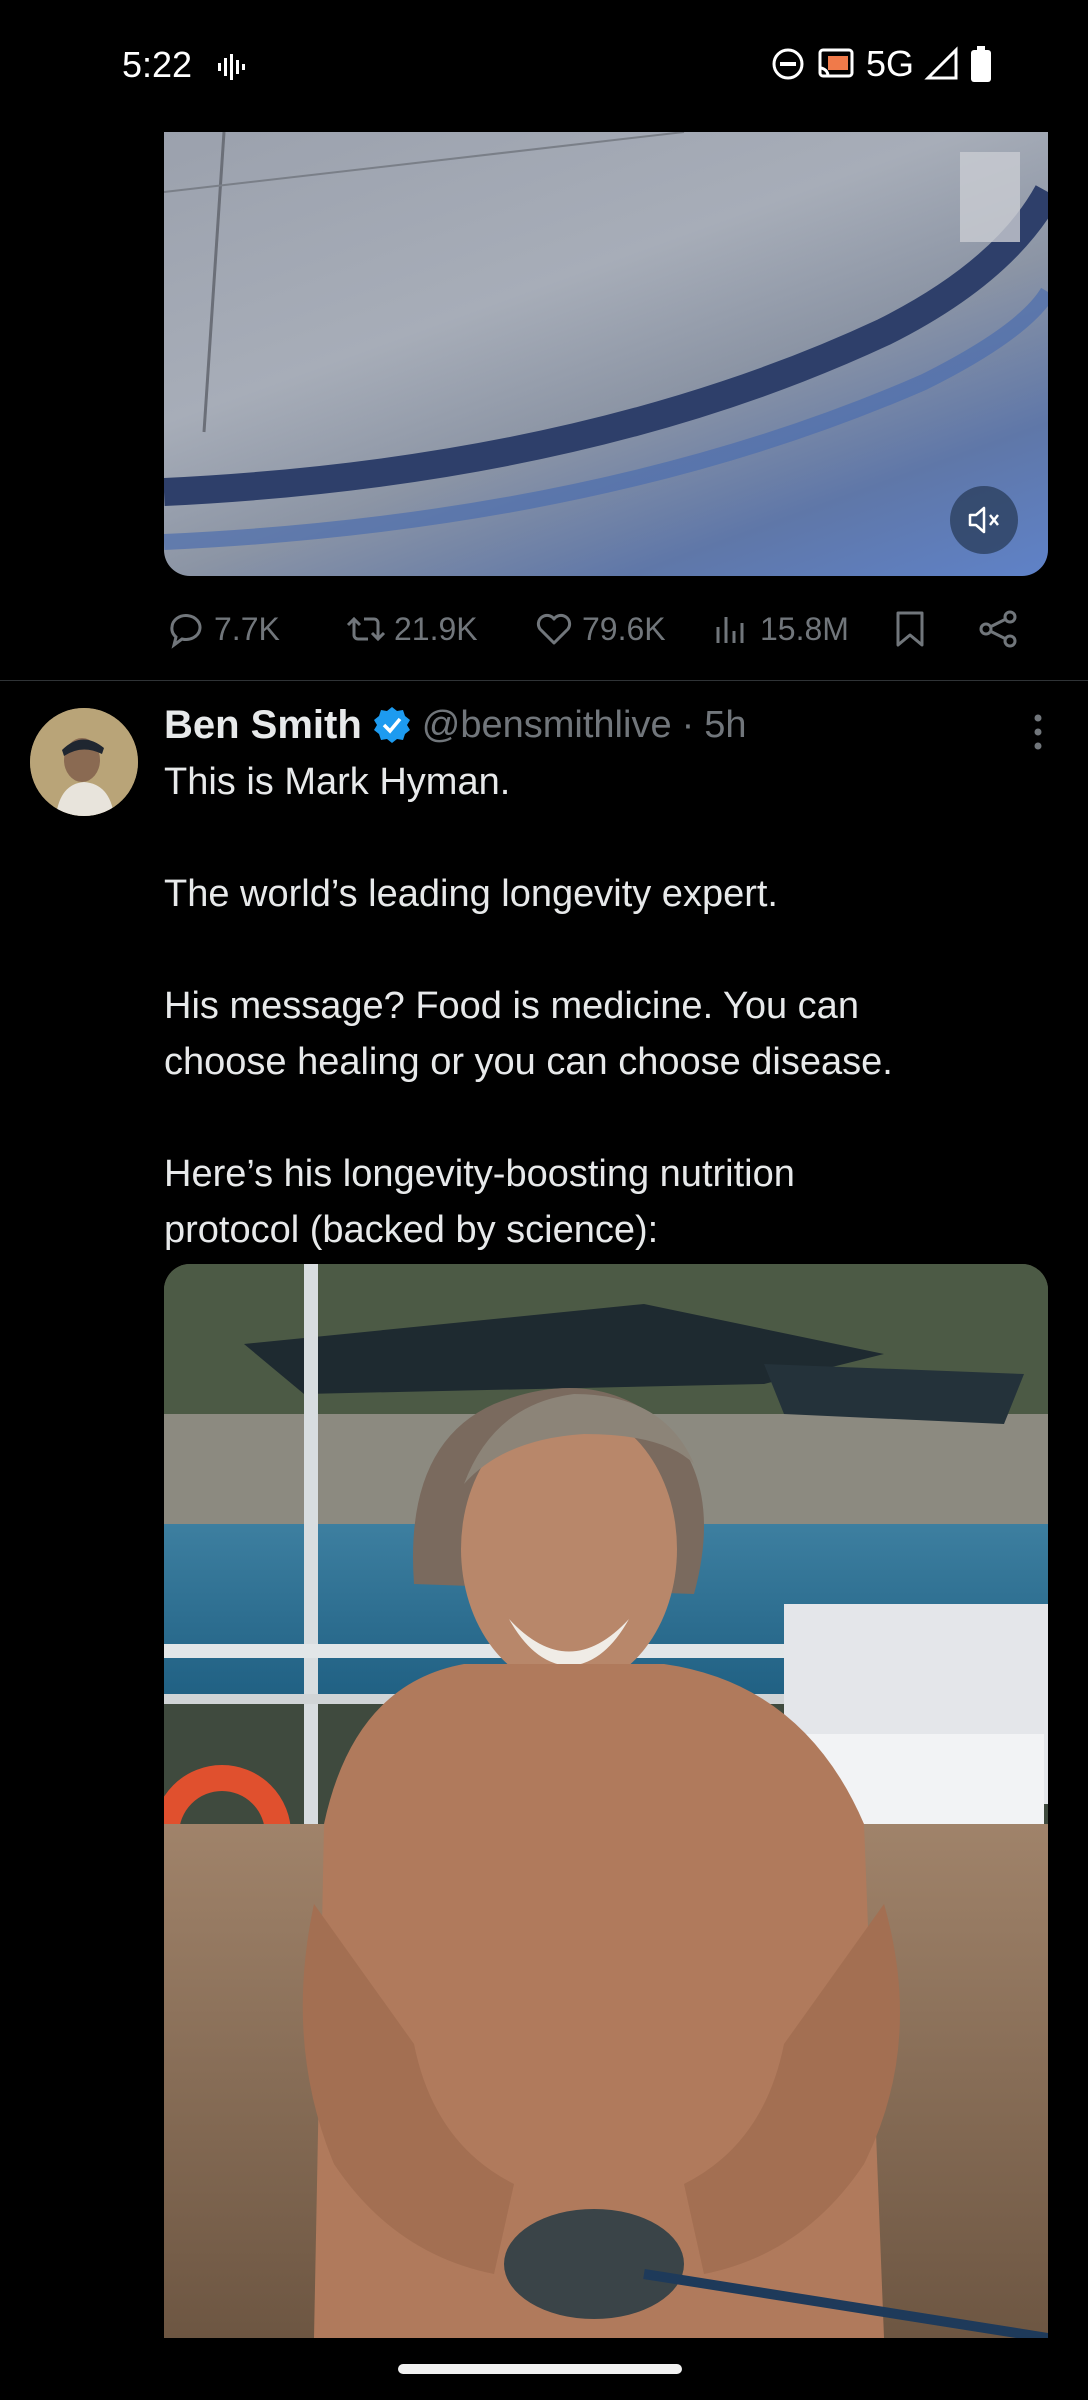 The height and width of the screenshot is (2400, 1088). I want to click on tweet-line: This is Mark Hyman., so click(337, 782).